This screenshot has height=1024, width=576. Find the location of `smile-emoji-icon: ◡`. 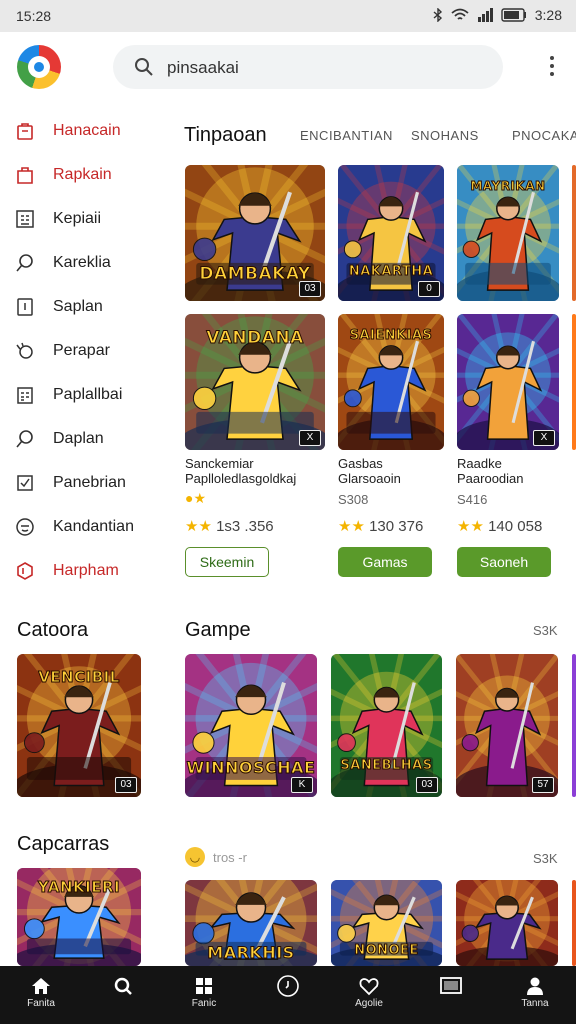

smile-emoji-icon: ◡ is located at coordinates (195, 857).